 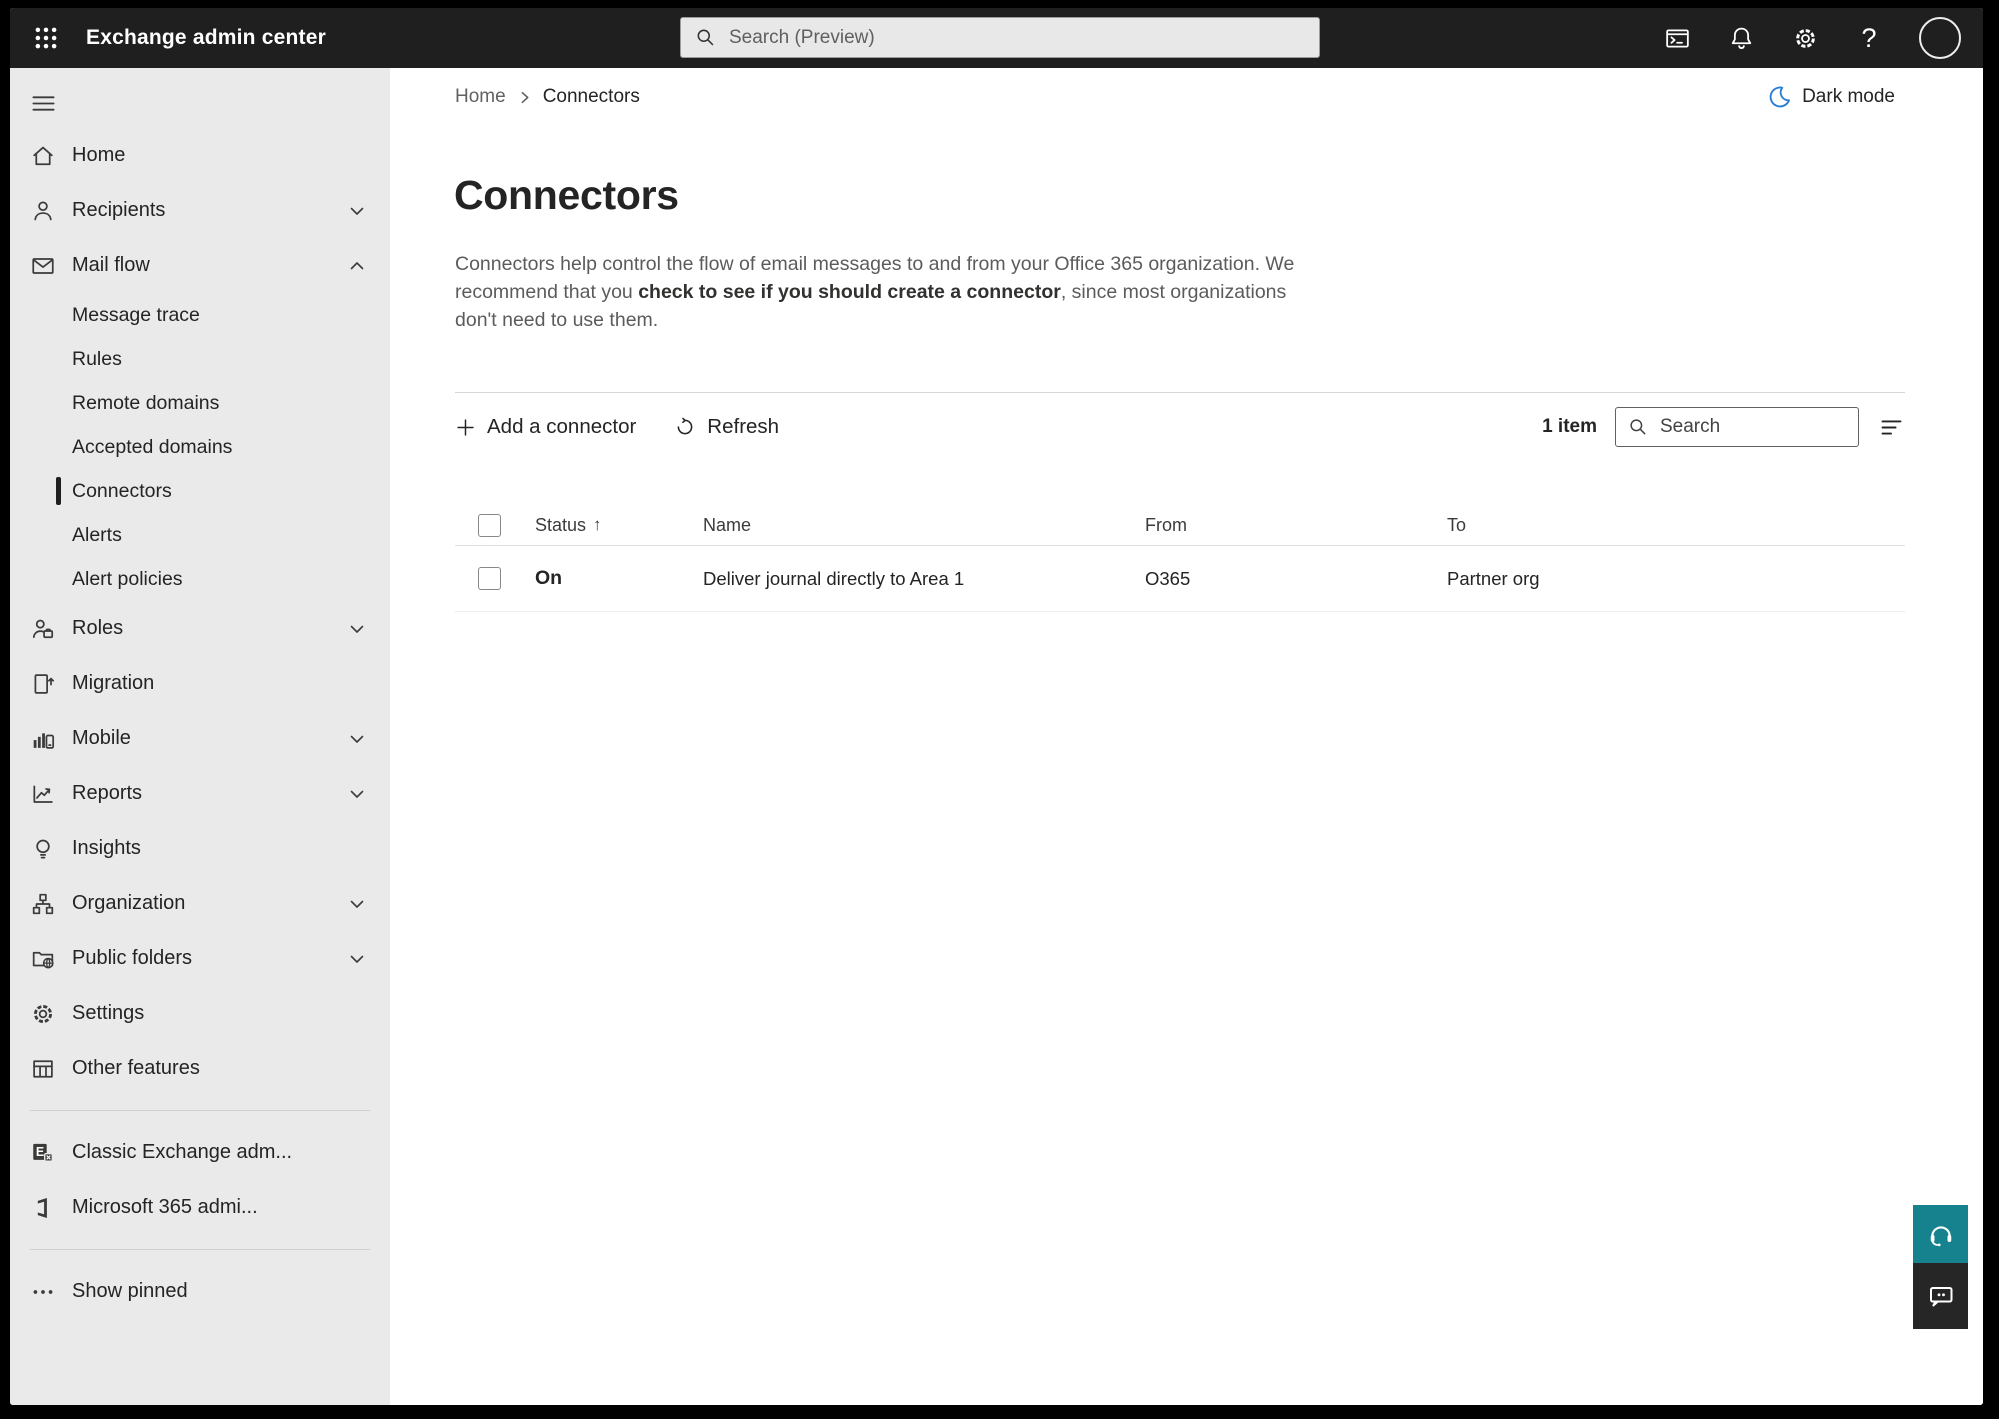 What do you see at coordinates (685, 426) in the screenshot?
I see `refresh-icon` at bounding box center [685, 426].